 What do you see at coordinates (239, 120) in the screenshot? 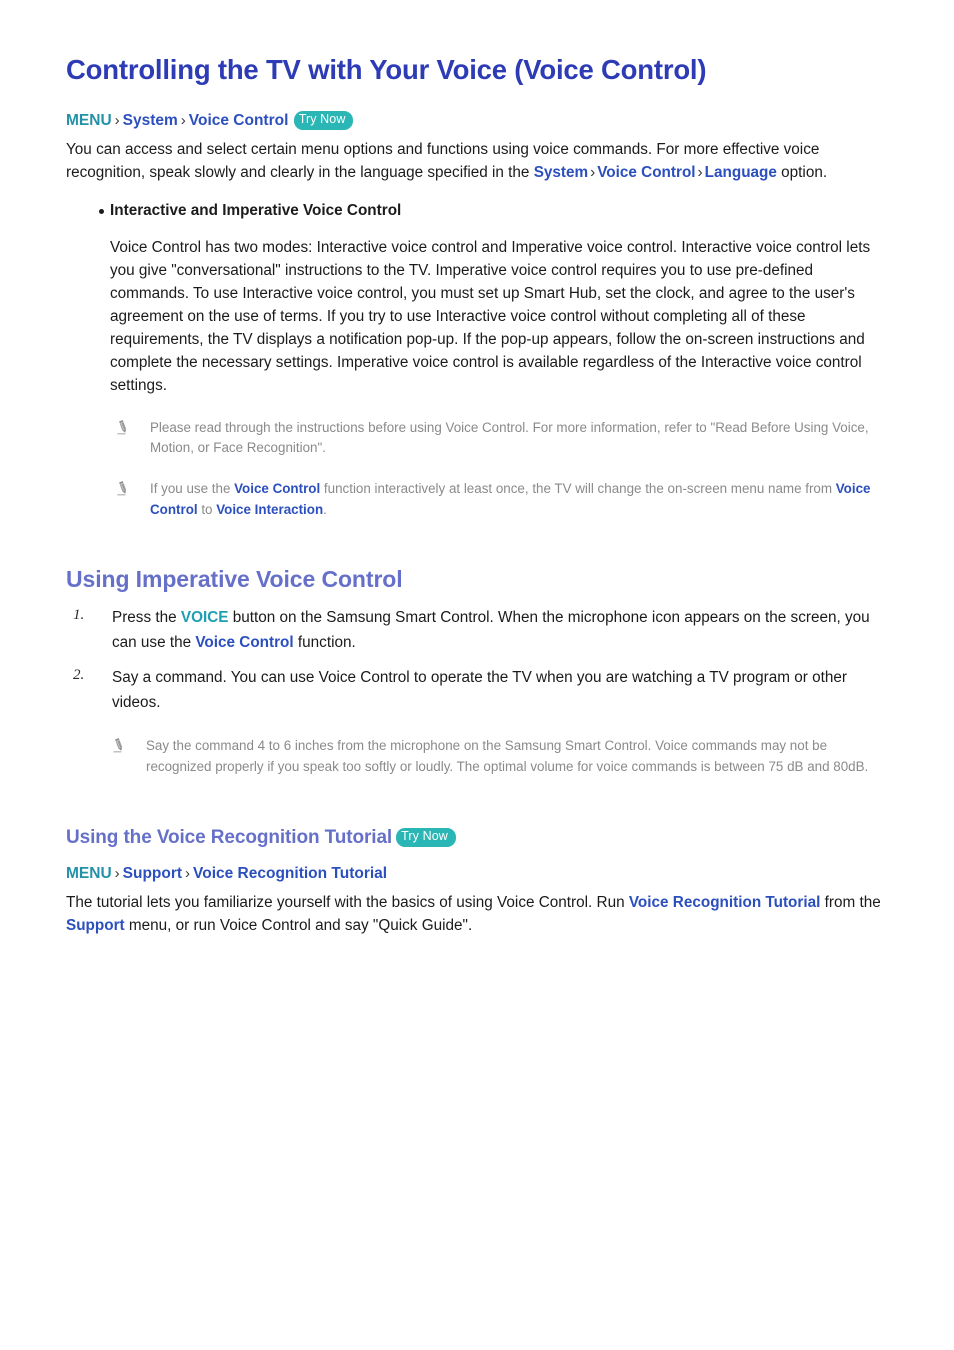
I see `breadcrumb-item-voice-control: Voice Control` at bounding box center [239, 120].